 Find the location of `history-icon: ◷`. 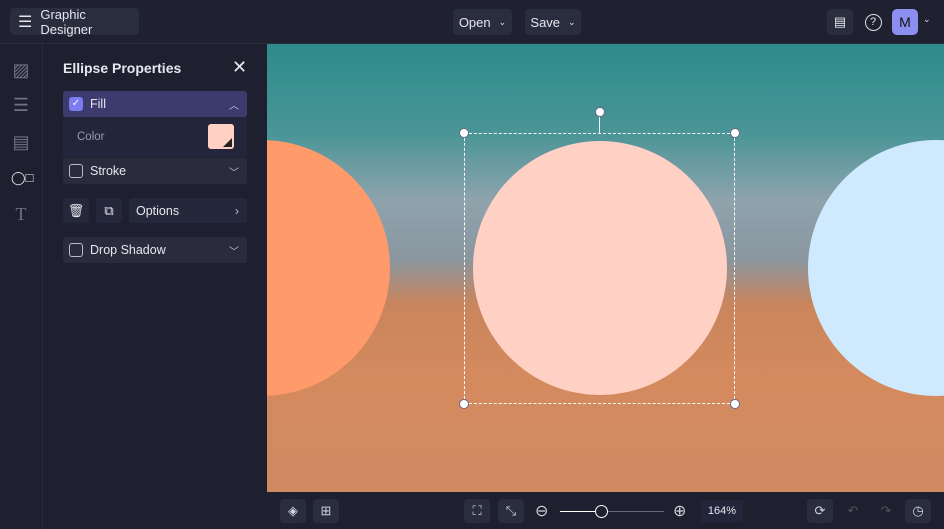

history-icon: ◷ is located at coordinates (918, 510).